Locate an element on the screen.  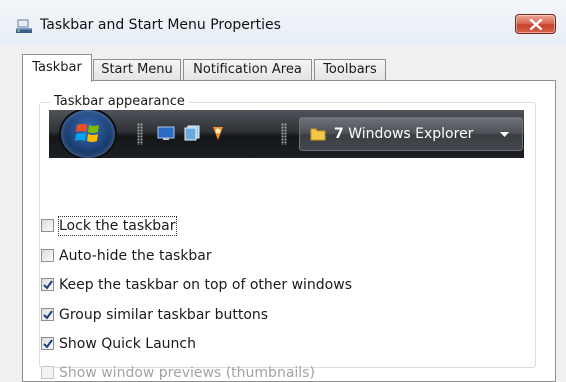
grouped-window-count: 7 is located at coordinates (339, 134).